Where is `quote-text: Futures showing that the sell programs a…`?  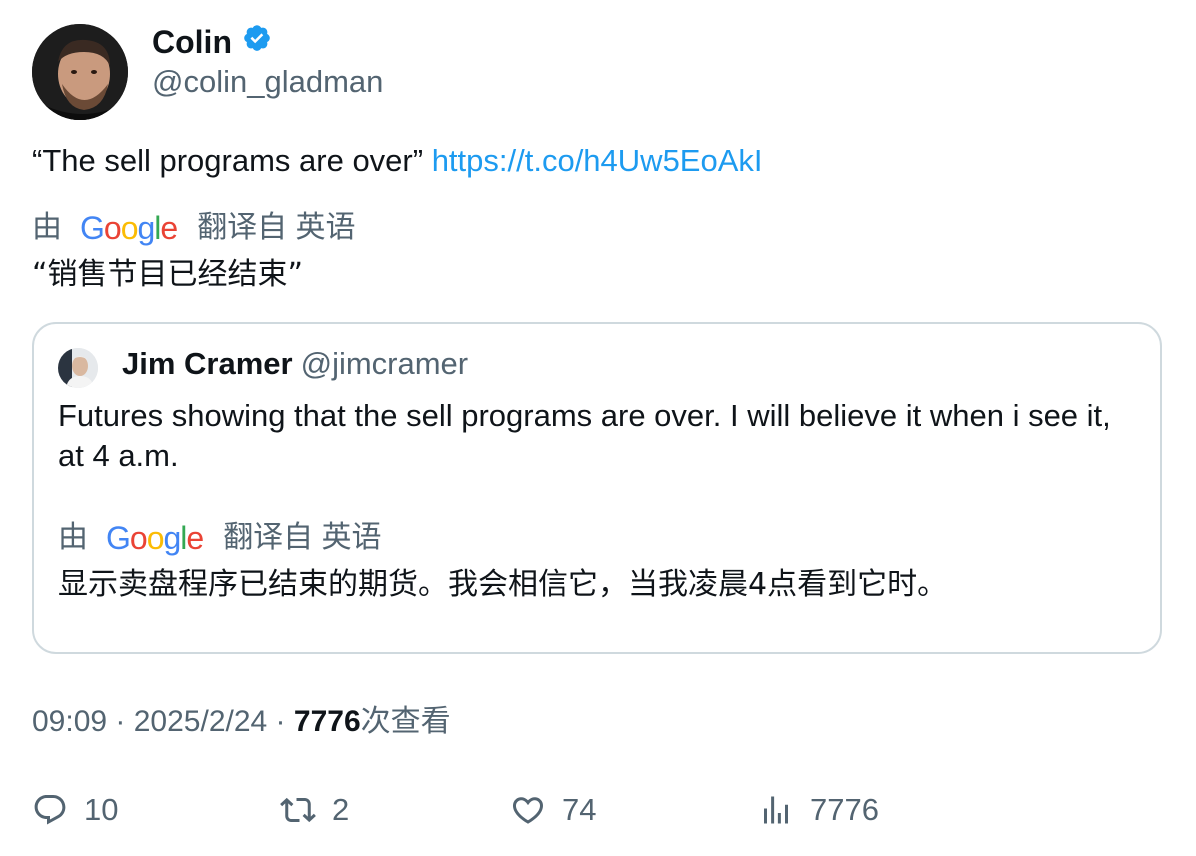 quote-text: Futures showing that the sell programs a… is located at coordinates (584, 435).